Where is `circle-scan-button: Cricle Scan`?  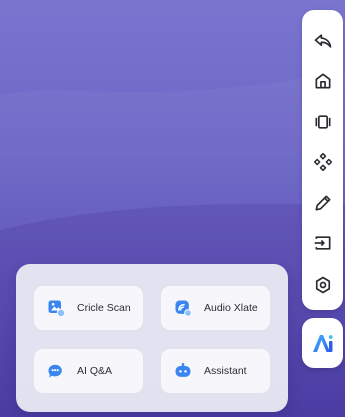
circle-scan-button: Cricle Scan is located at coordinates (88, 308).